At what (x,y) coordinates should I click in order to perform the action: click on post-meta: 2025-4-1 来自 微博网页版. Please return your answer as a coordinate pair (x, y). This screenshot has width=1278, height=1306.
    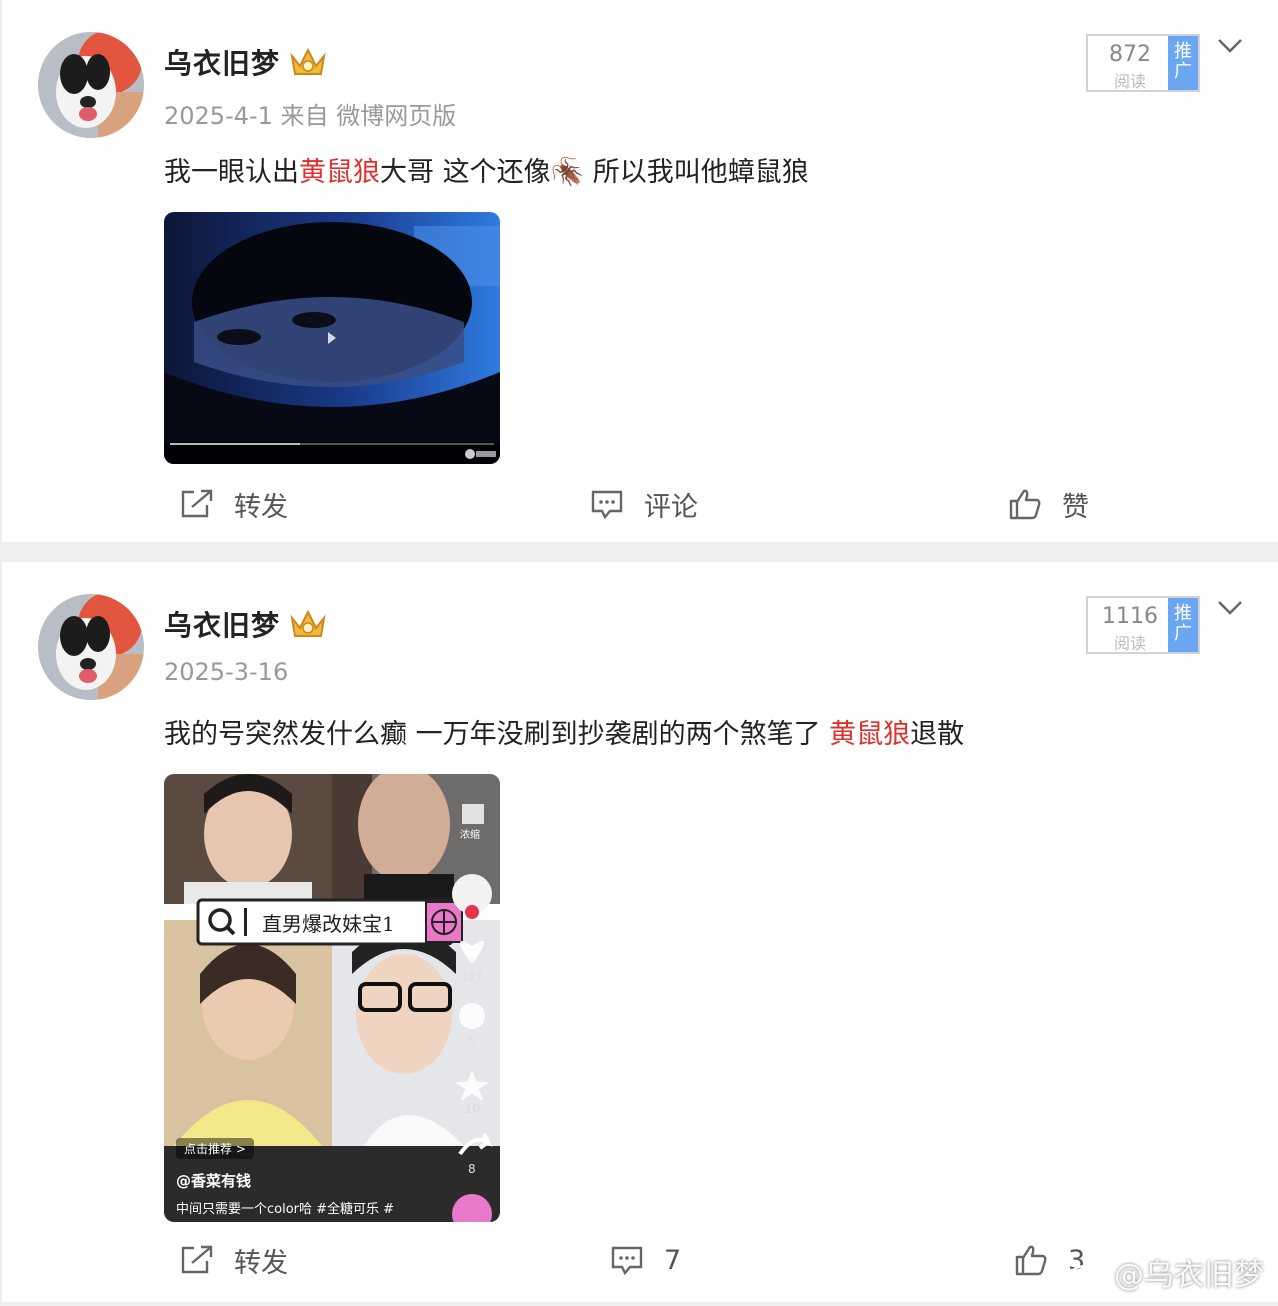
    Looking at the image, I should click on (310, 113).